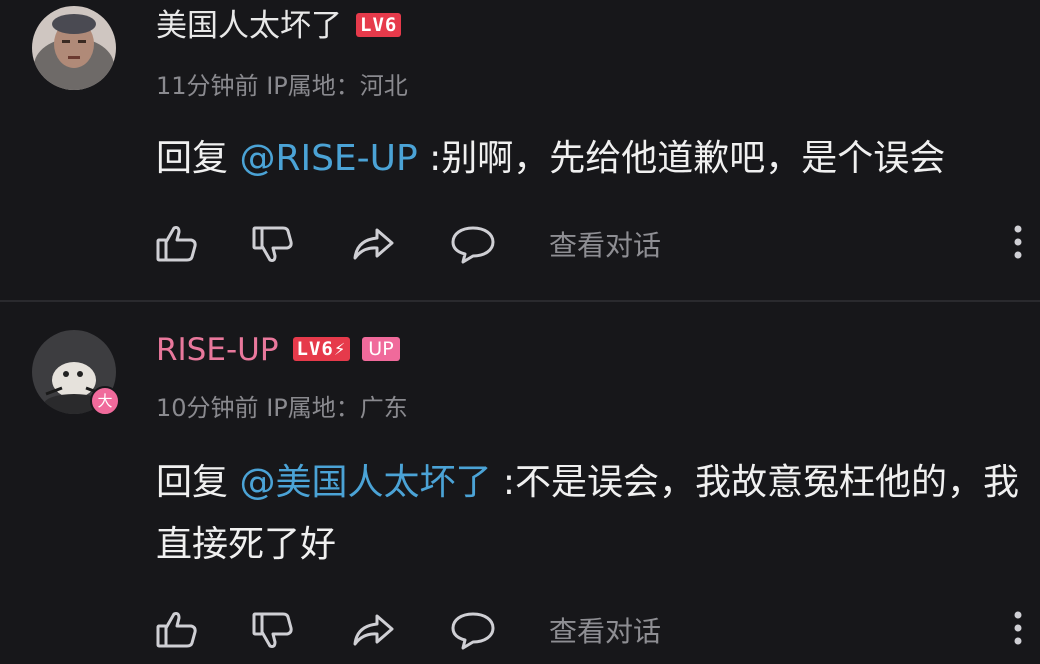 The height and width of the screenshot is (664, 1040). What do you see at coordinates (337, 408) in the screenshot?
I see `ip-location: IP属地：广东` at bounding box center [337, 408].